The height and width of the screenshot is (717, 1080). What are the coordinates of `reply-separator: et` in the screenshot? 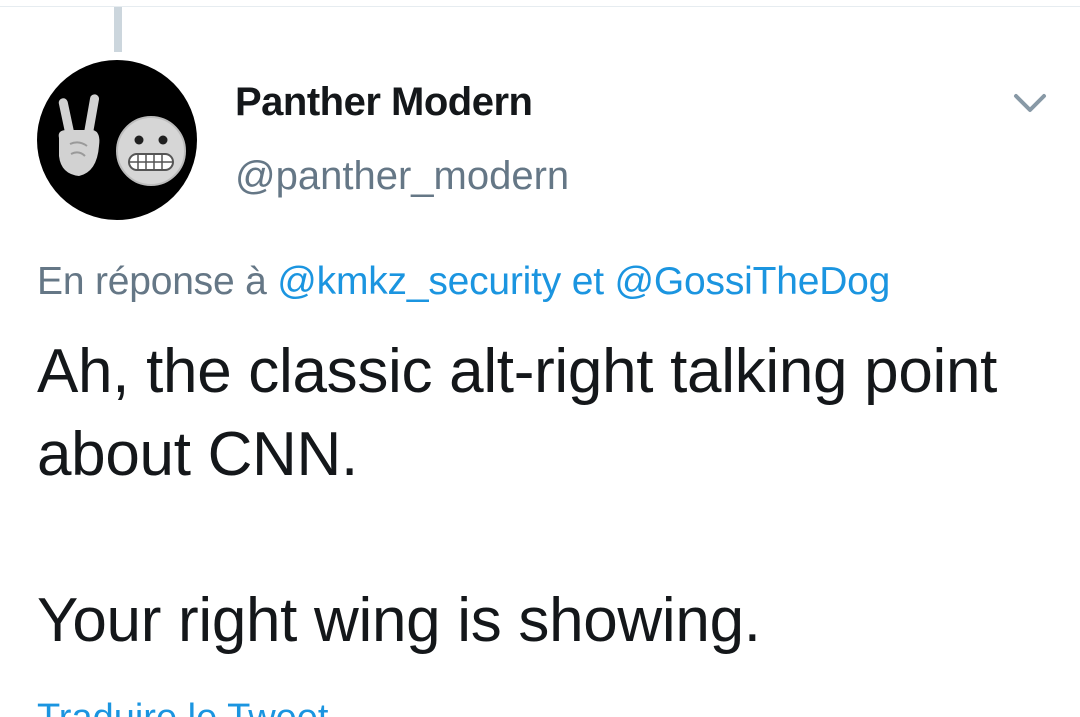 It's located at (587, 281).